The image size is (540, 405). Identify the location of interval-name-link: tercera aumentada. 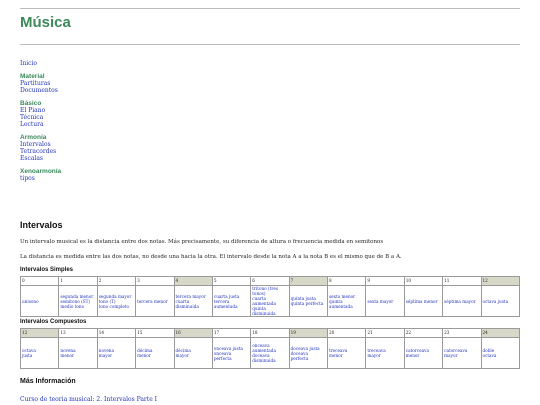
(231, 304).